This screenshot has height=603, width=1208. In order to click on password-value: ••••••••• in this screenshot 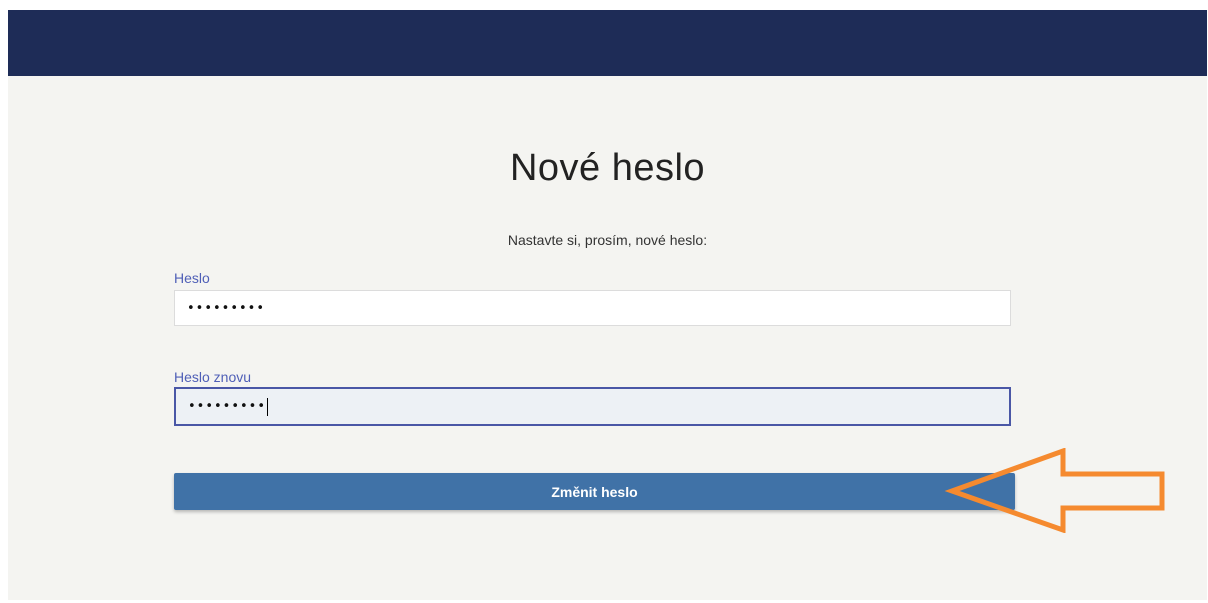, I will do `click(226, 308)`.